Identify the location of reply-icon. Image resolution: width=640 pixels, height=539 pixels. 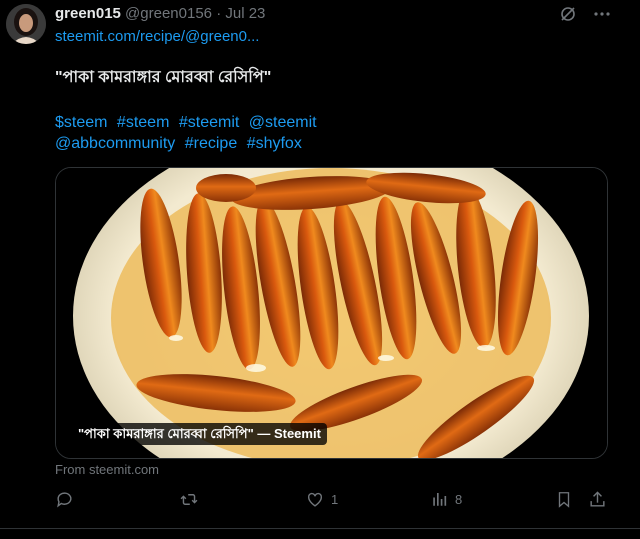
(64, 499).